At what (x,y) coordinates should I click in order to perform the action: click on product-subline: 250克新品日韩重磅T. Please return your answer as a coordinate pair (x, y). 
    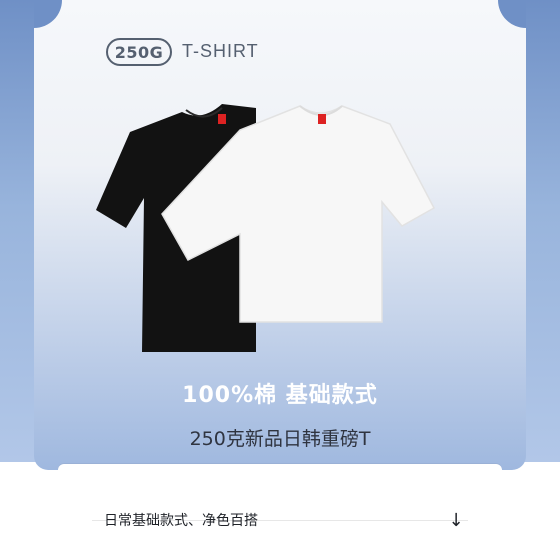
    Looking at the image, I should click on (280, 439).